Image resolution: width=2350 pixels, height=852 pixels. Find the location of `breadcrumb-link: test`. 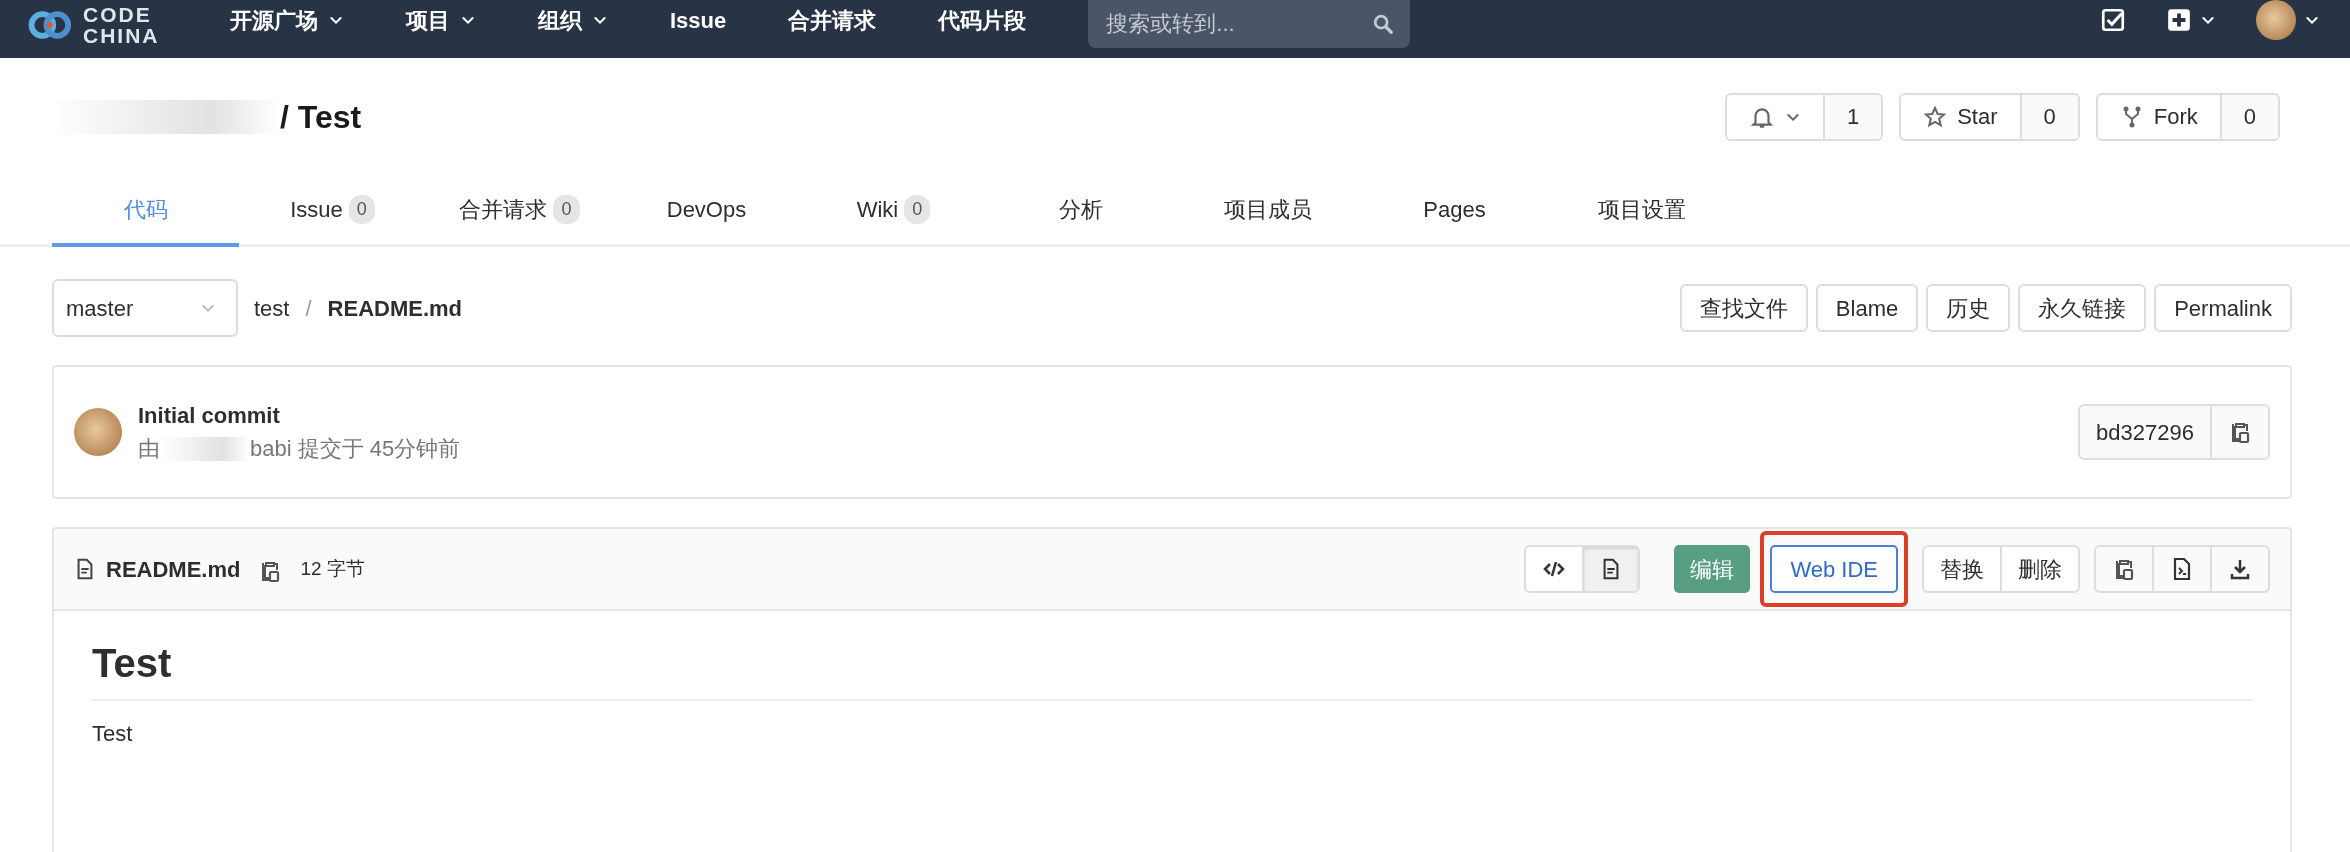

breadcrumb-link: test is located at coordinates (272, 308).